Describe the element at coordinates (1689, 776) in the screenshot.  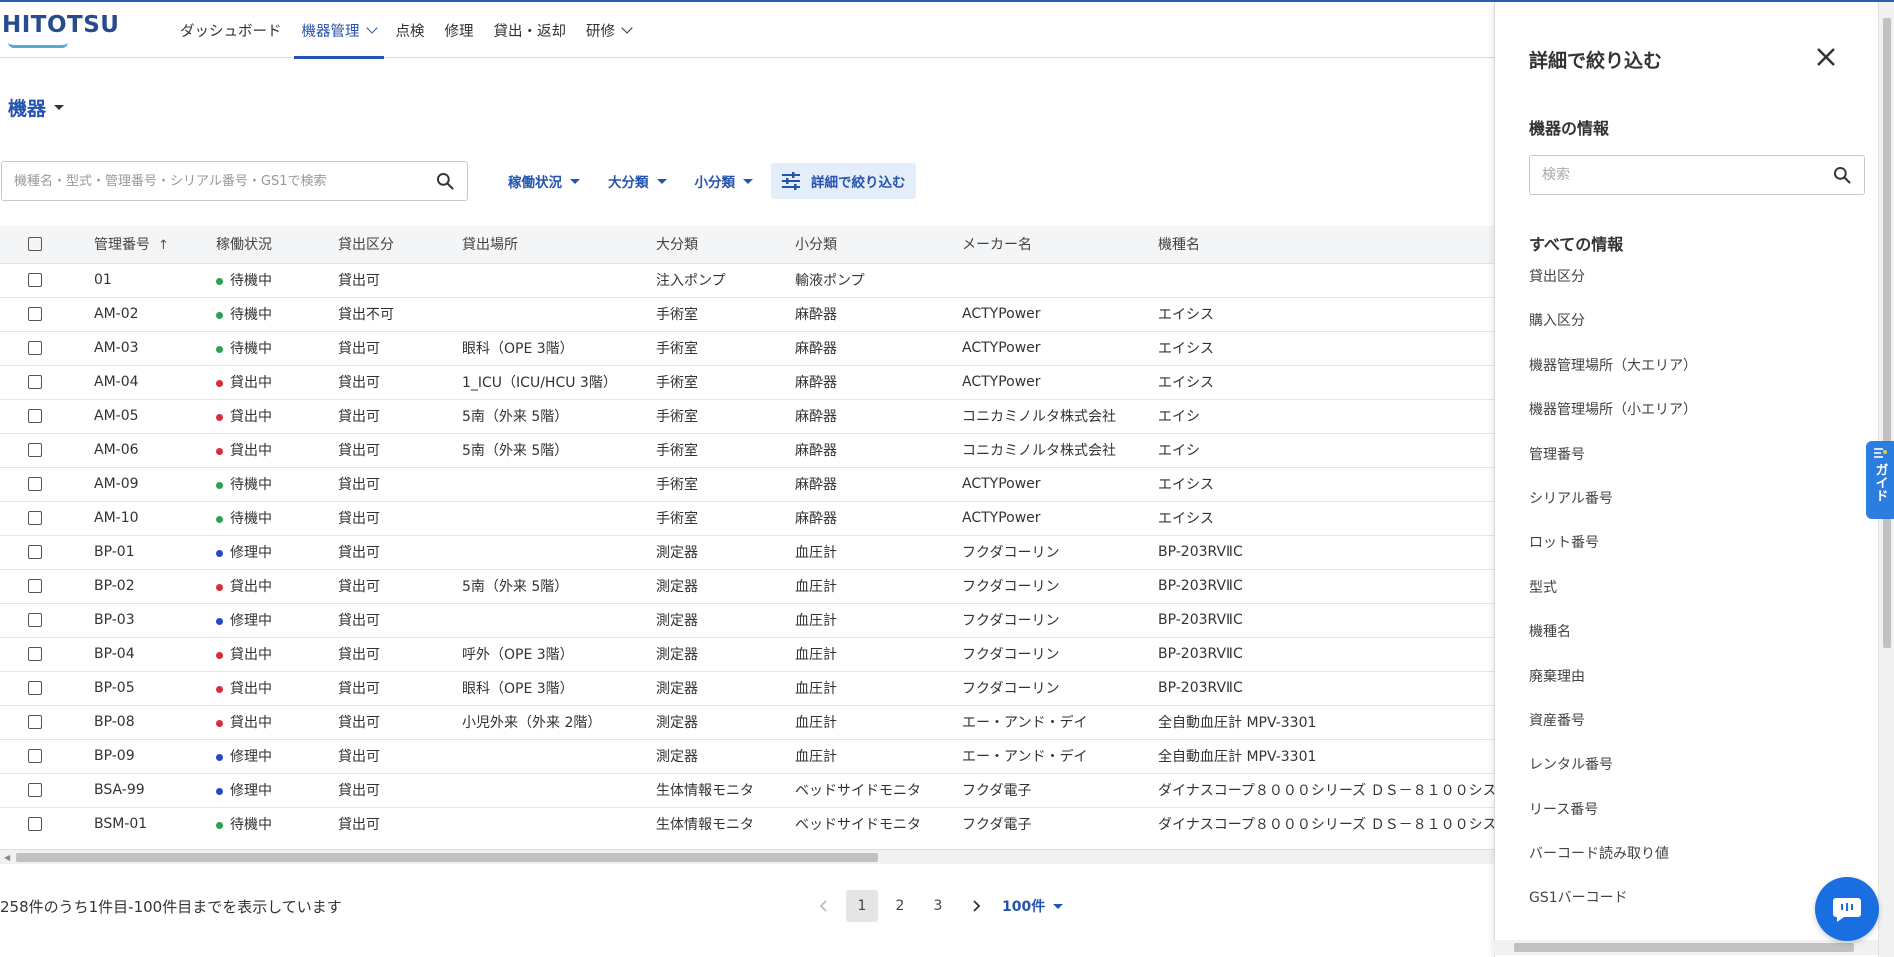
I see `drawer-field-item: レンタル番号` at that location.